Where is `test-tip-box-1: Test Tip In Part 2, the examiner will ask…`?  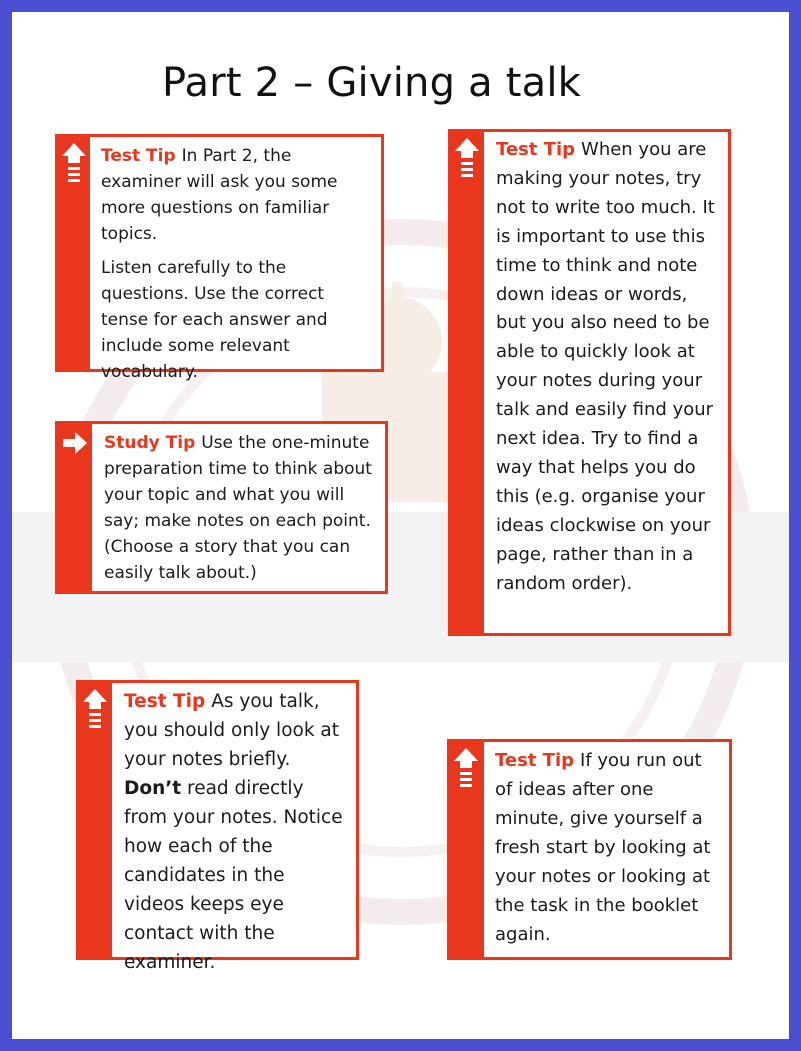 test-tip-box-1: Test Tip In Part 2, the examiner will ask… is located at coordinates (219, 258).